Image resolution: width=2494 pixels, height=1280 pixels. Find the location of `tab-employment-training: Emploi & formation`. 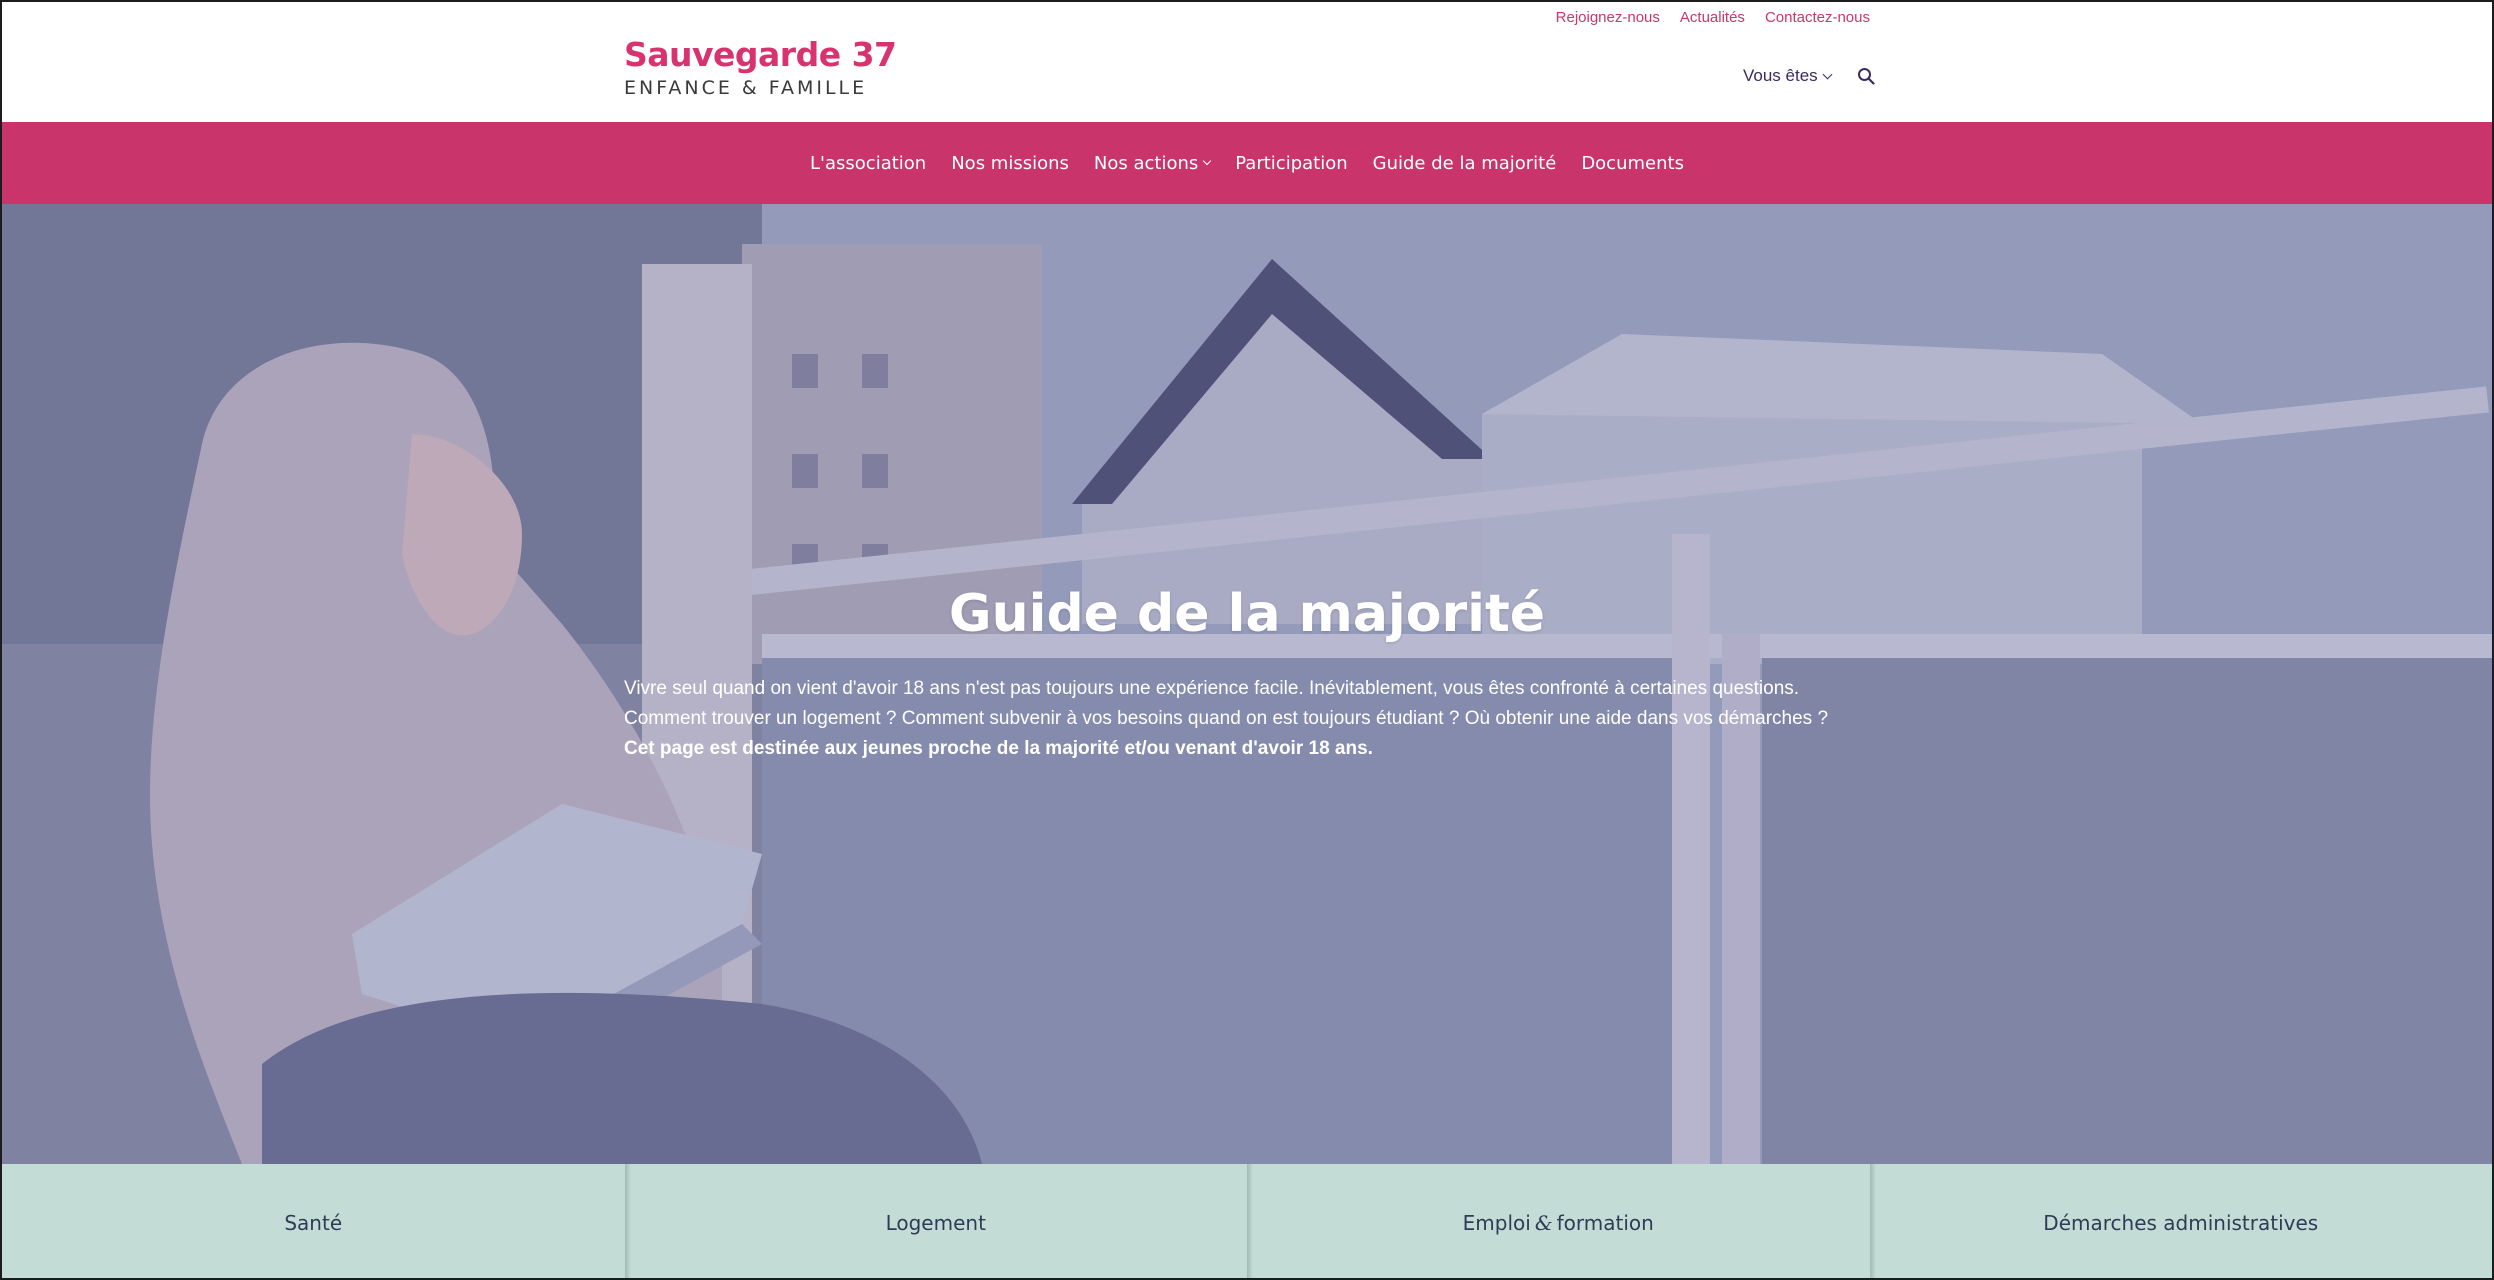

tab-employment-training: Emploi & formation is located at coordinates (1558, 1221).